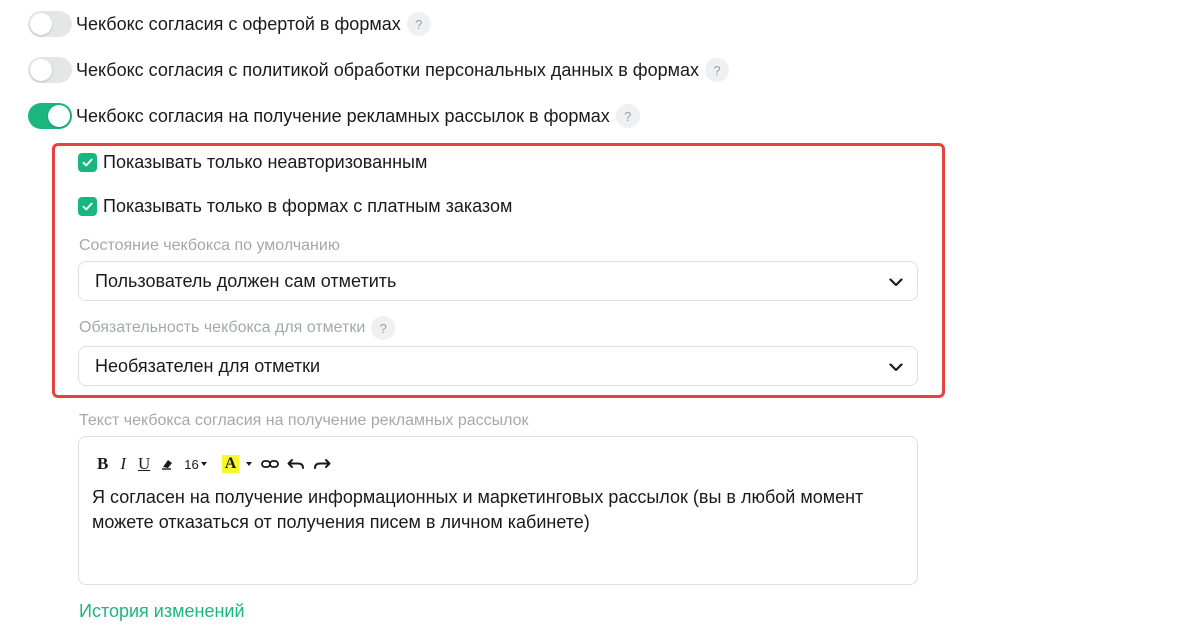 This screenshot has width=1182, height=641. What do you see at coordinates (270, 464) in the screenshot?
I see `link-icon` at bounding box center [270, 464].